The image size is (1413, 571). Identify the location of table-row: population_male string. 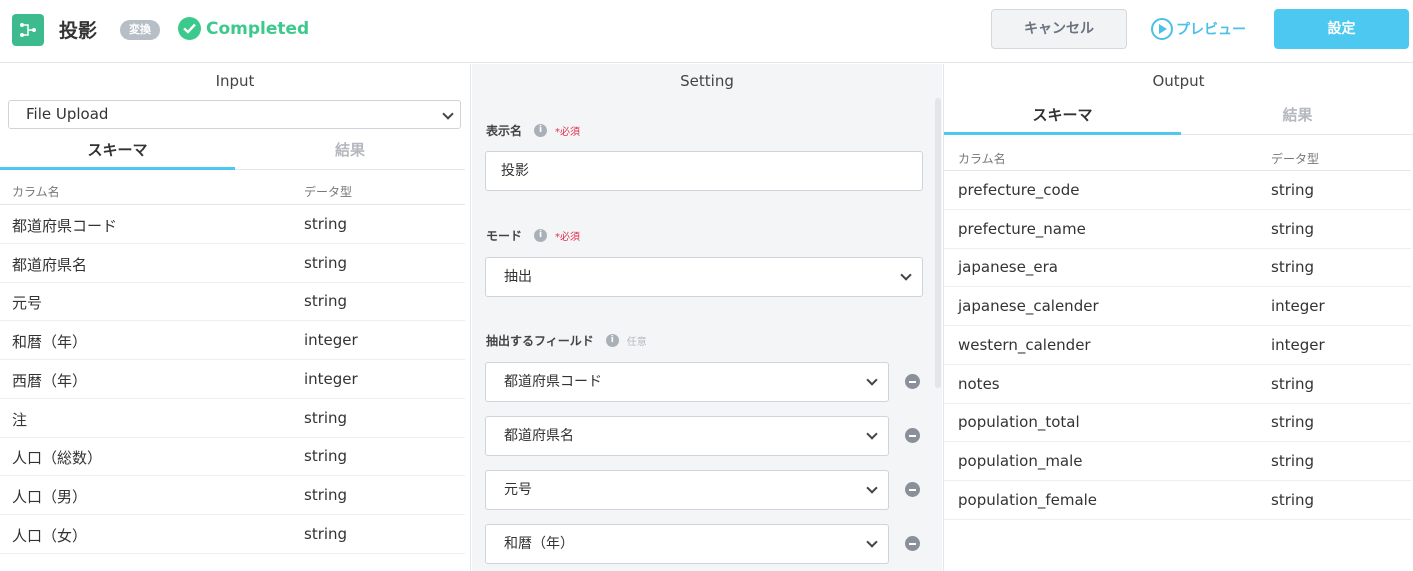
(1177, 461).